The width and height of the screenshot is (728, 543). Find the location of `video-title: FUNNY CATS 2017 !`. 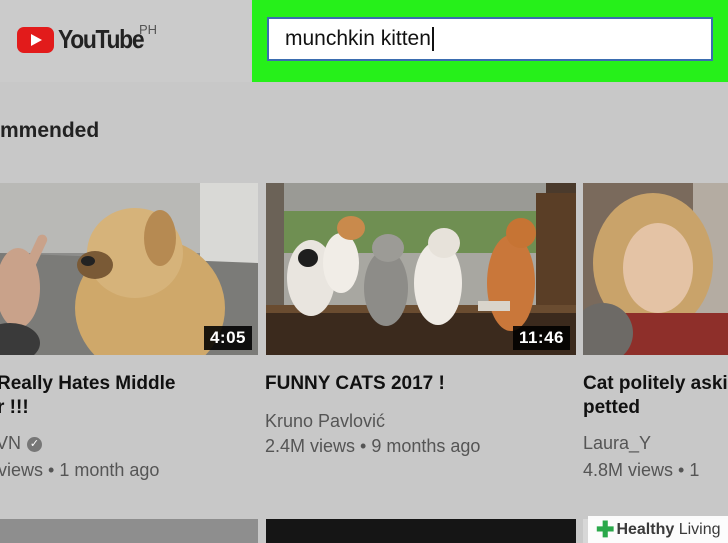

video-title: FUNNY CATS 2017 ! is located at coordinates (355, 384).